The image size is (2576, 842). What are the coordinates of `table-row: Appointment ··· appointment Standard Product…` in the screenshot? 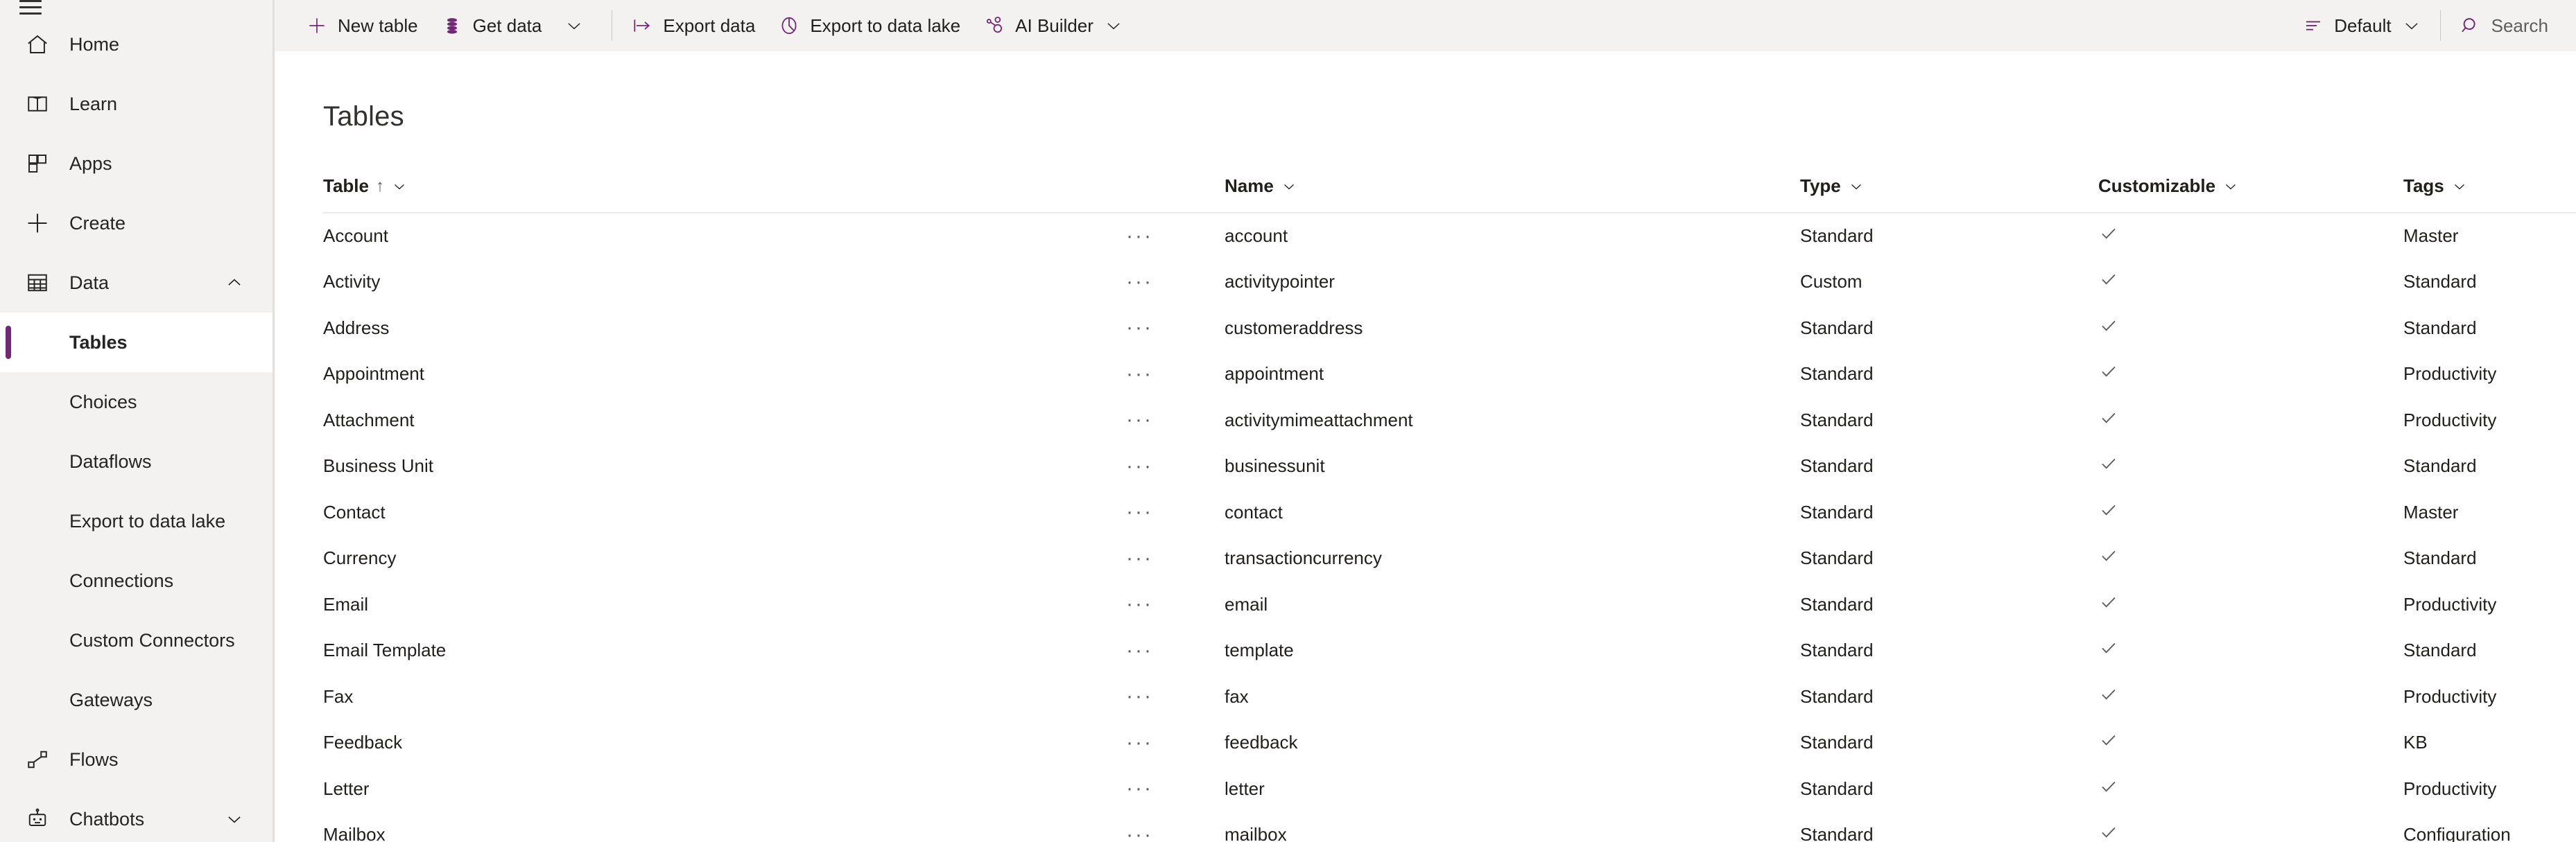 It's located at (1449, 374).